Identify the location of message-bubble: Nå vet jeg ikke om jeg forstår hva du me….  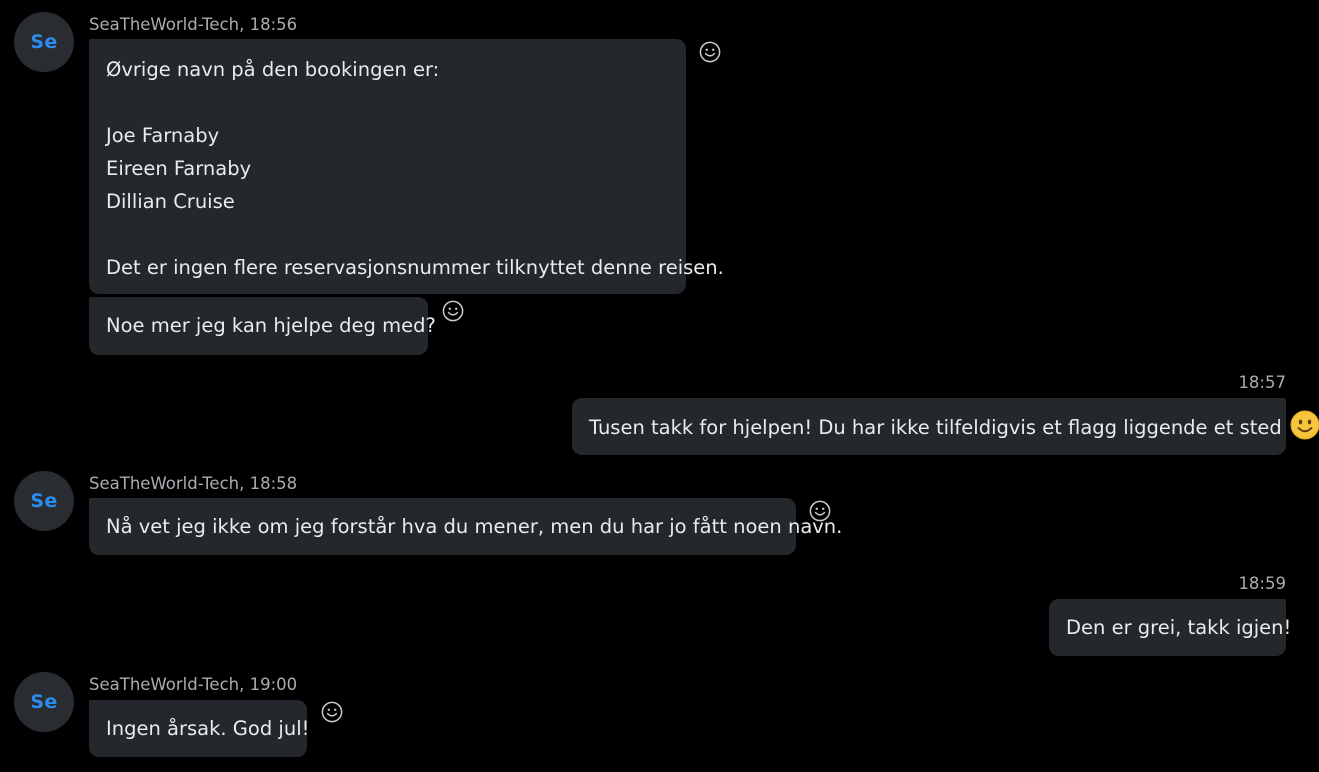
(466, 526).